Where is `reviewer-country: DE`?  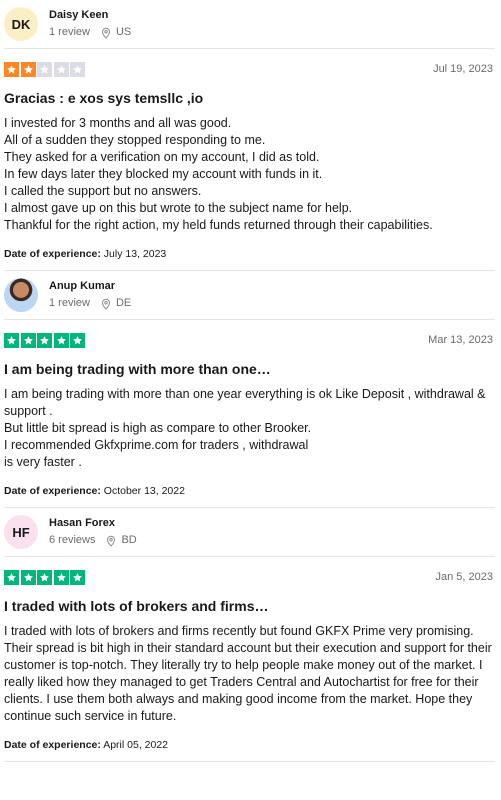
reviewer-country: DE is located at coordinates (123, 303).